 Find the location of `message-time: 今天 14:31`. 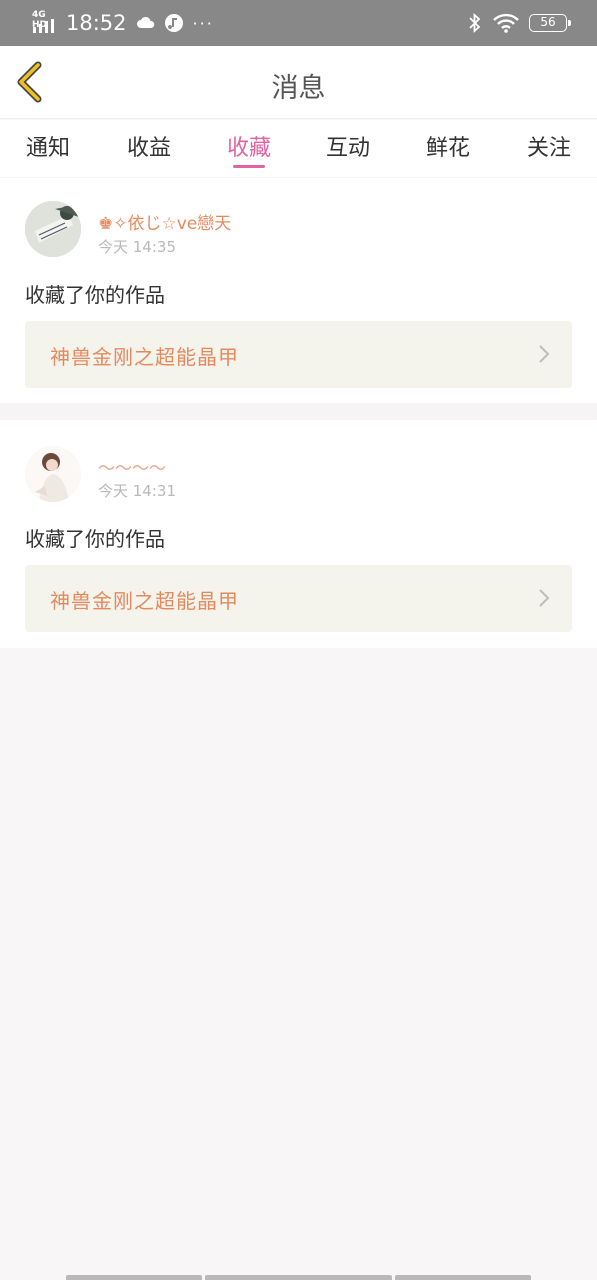

message-time: 今天 14:31 is located at coordinates (137, 491).